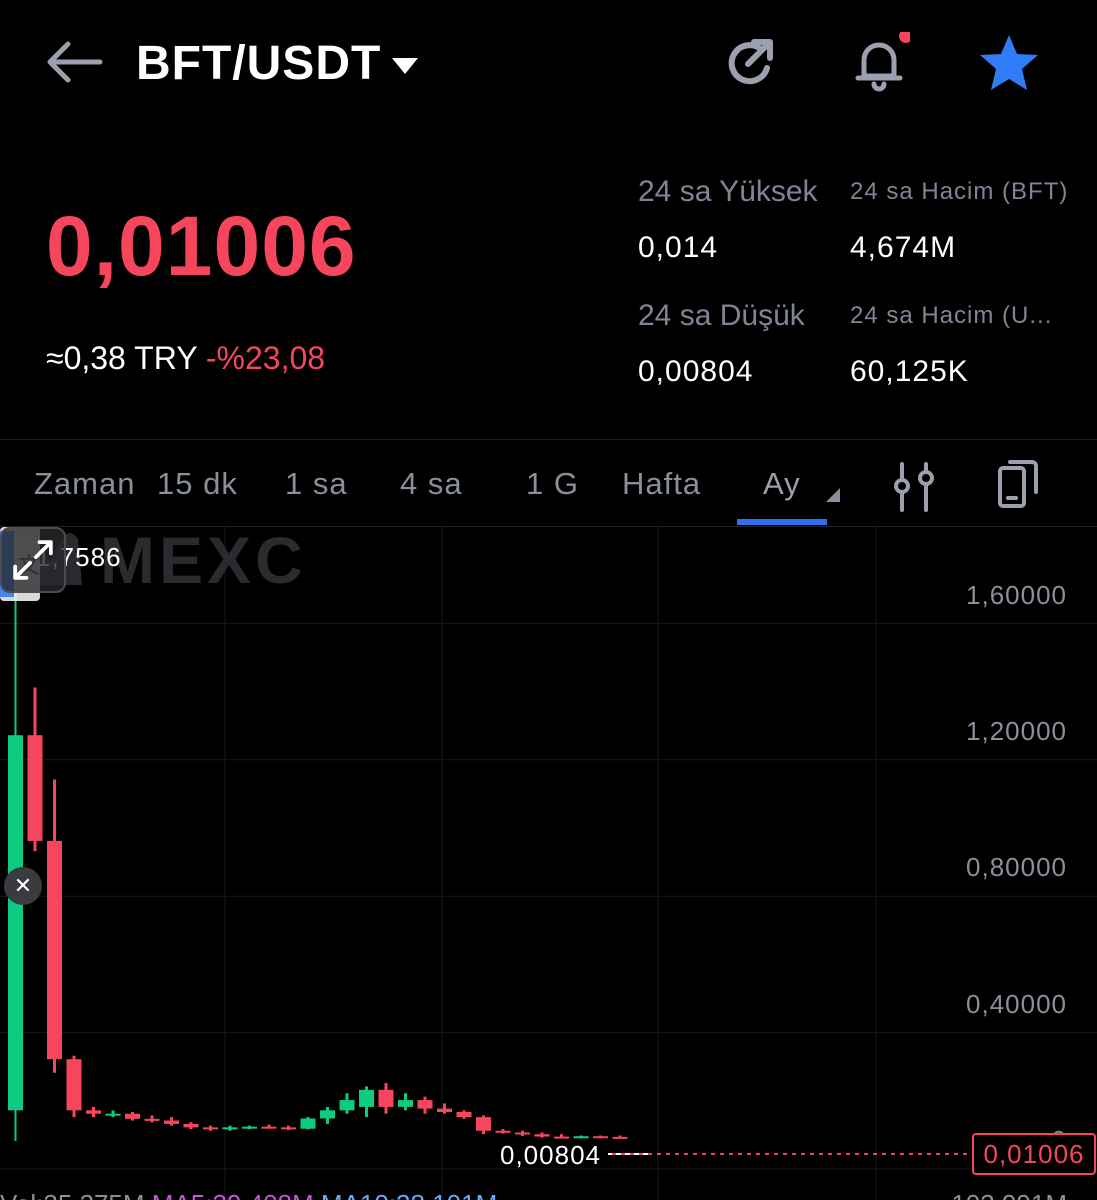  I want to click on more-intervals-caret-icon, so click(833, 495).